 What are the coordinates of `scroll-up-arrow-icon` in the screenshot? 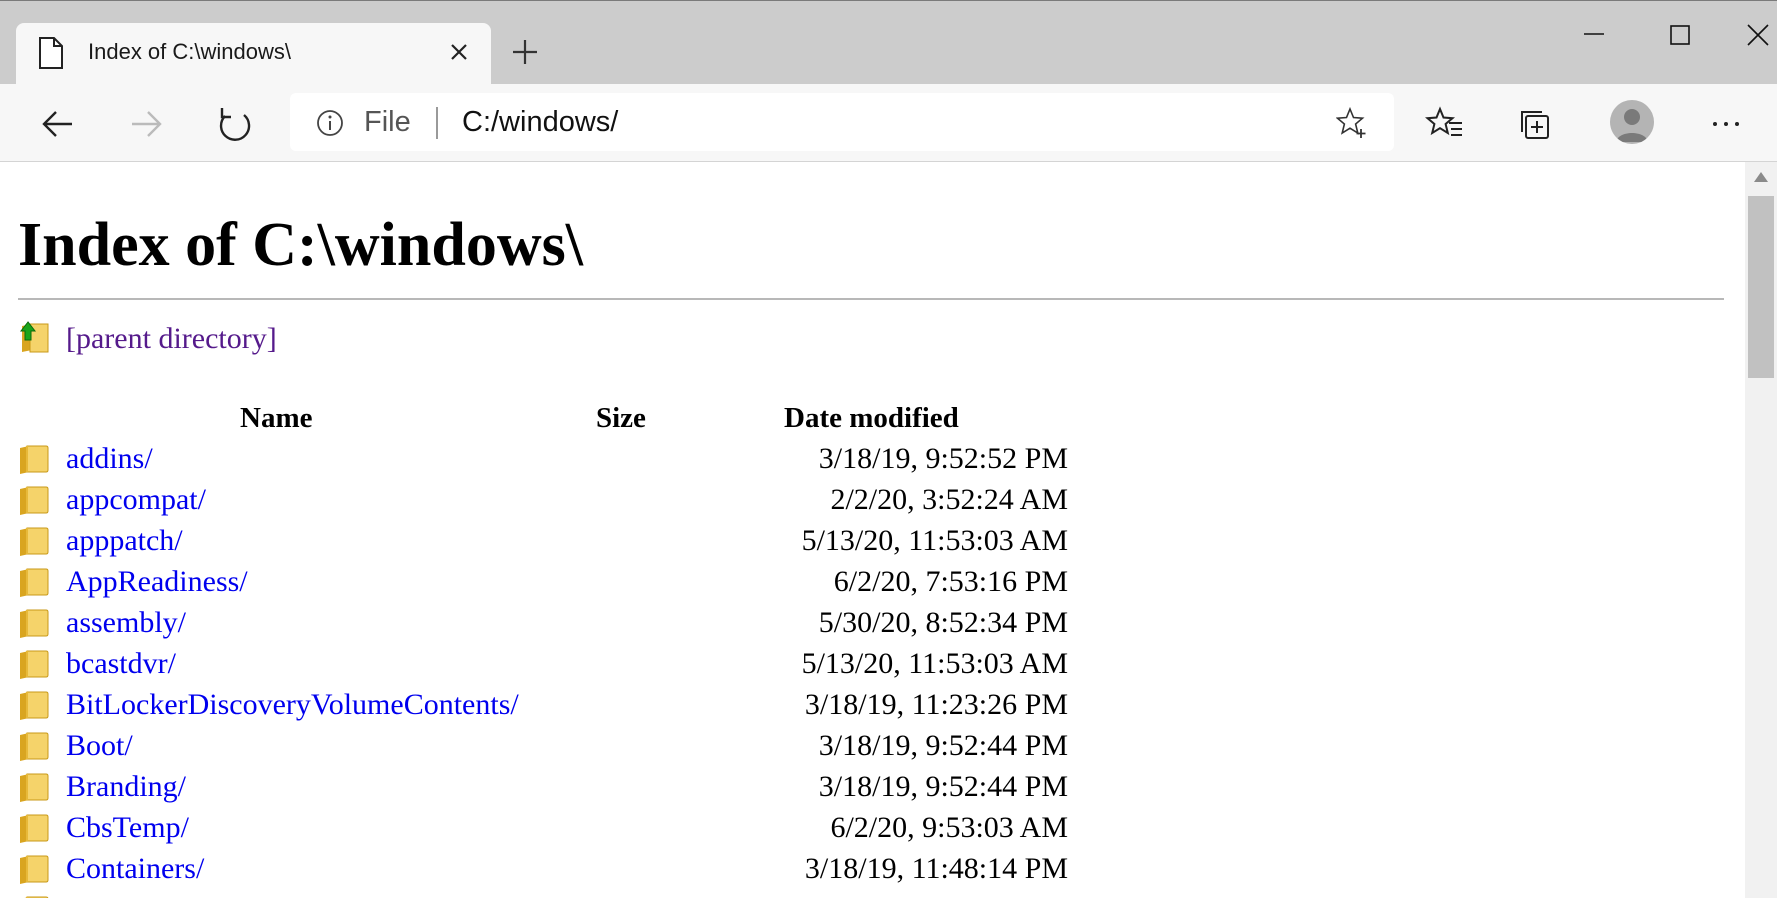 It's located at (1761, 177).